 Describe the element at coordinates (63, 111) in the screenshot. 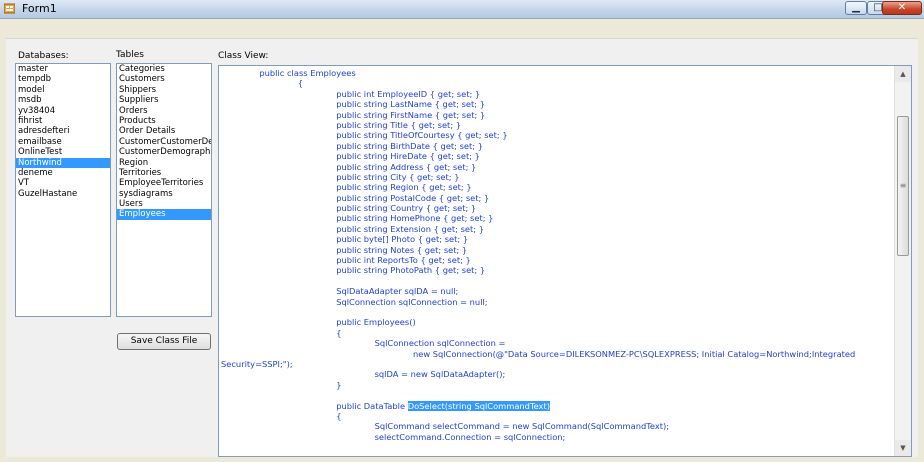

I see `database-list-item: yv38404` at that location.